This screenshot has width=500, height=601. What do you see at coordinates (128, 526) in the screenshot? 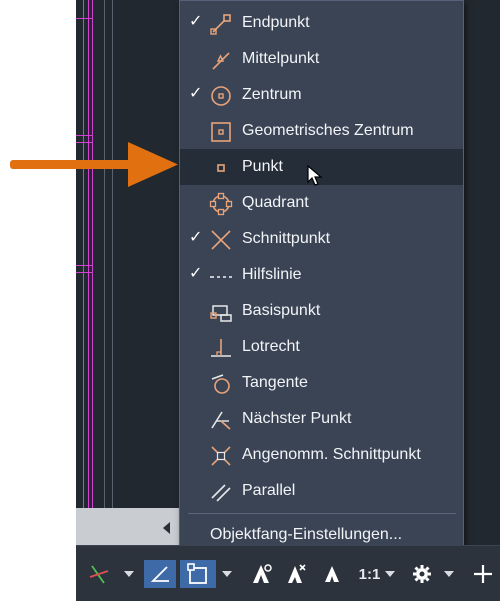
I see `model-tab-area` at bounding box center [128, 526].